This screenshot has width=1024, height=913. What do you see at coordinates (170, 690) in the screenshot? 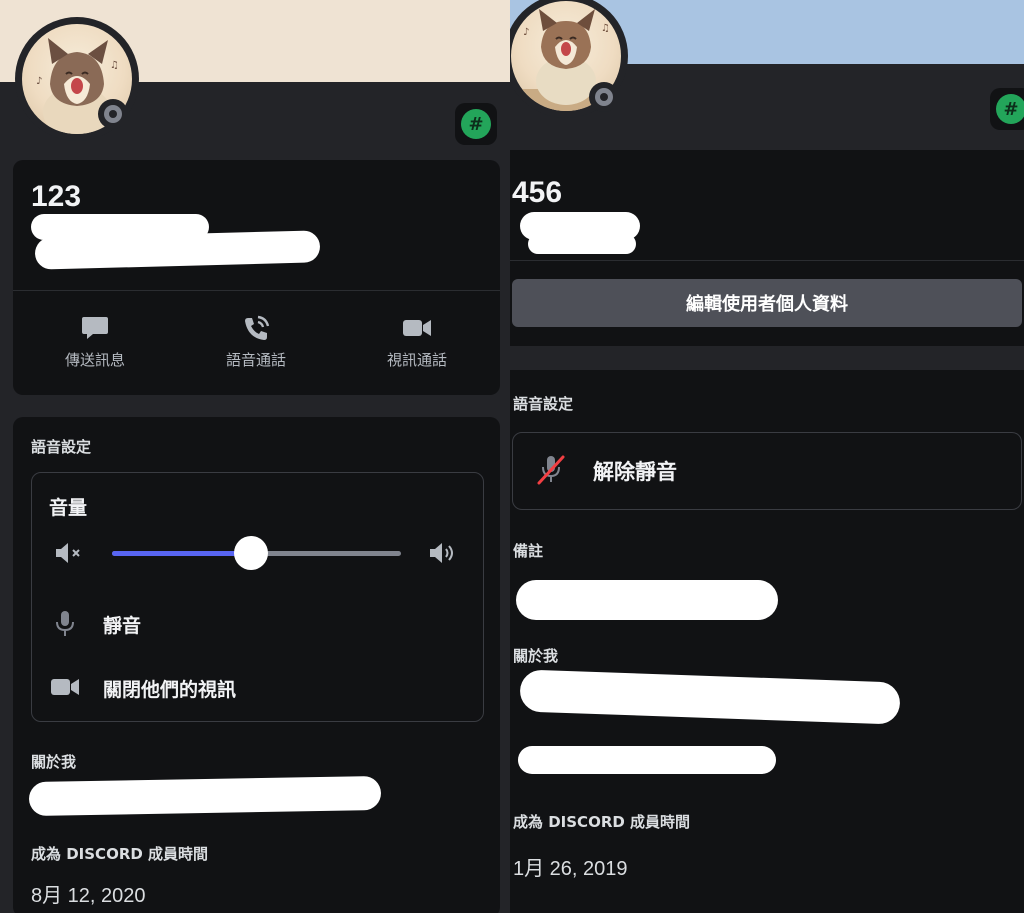
I see `disable-video-label: 關閉他們的視訊` at bounding box center [170, 690].